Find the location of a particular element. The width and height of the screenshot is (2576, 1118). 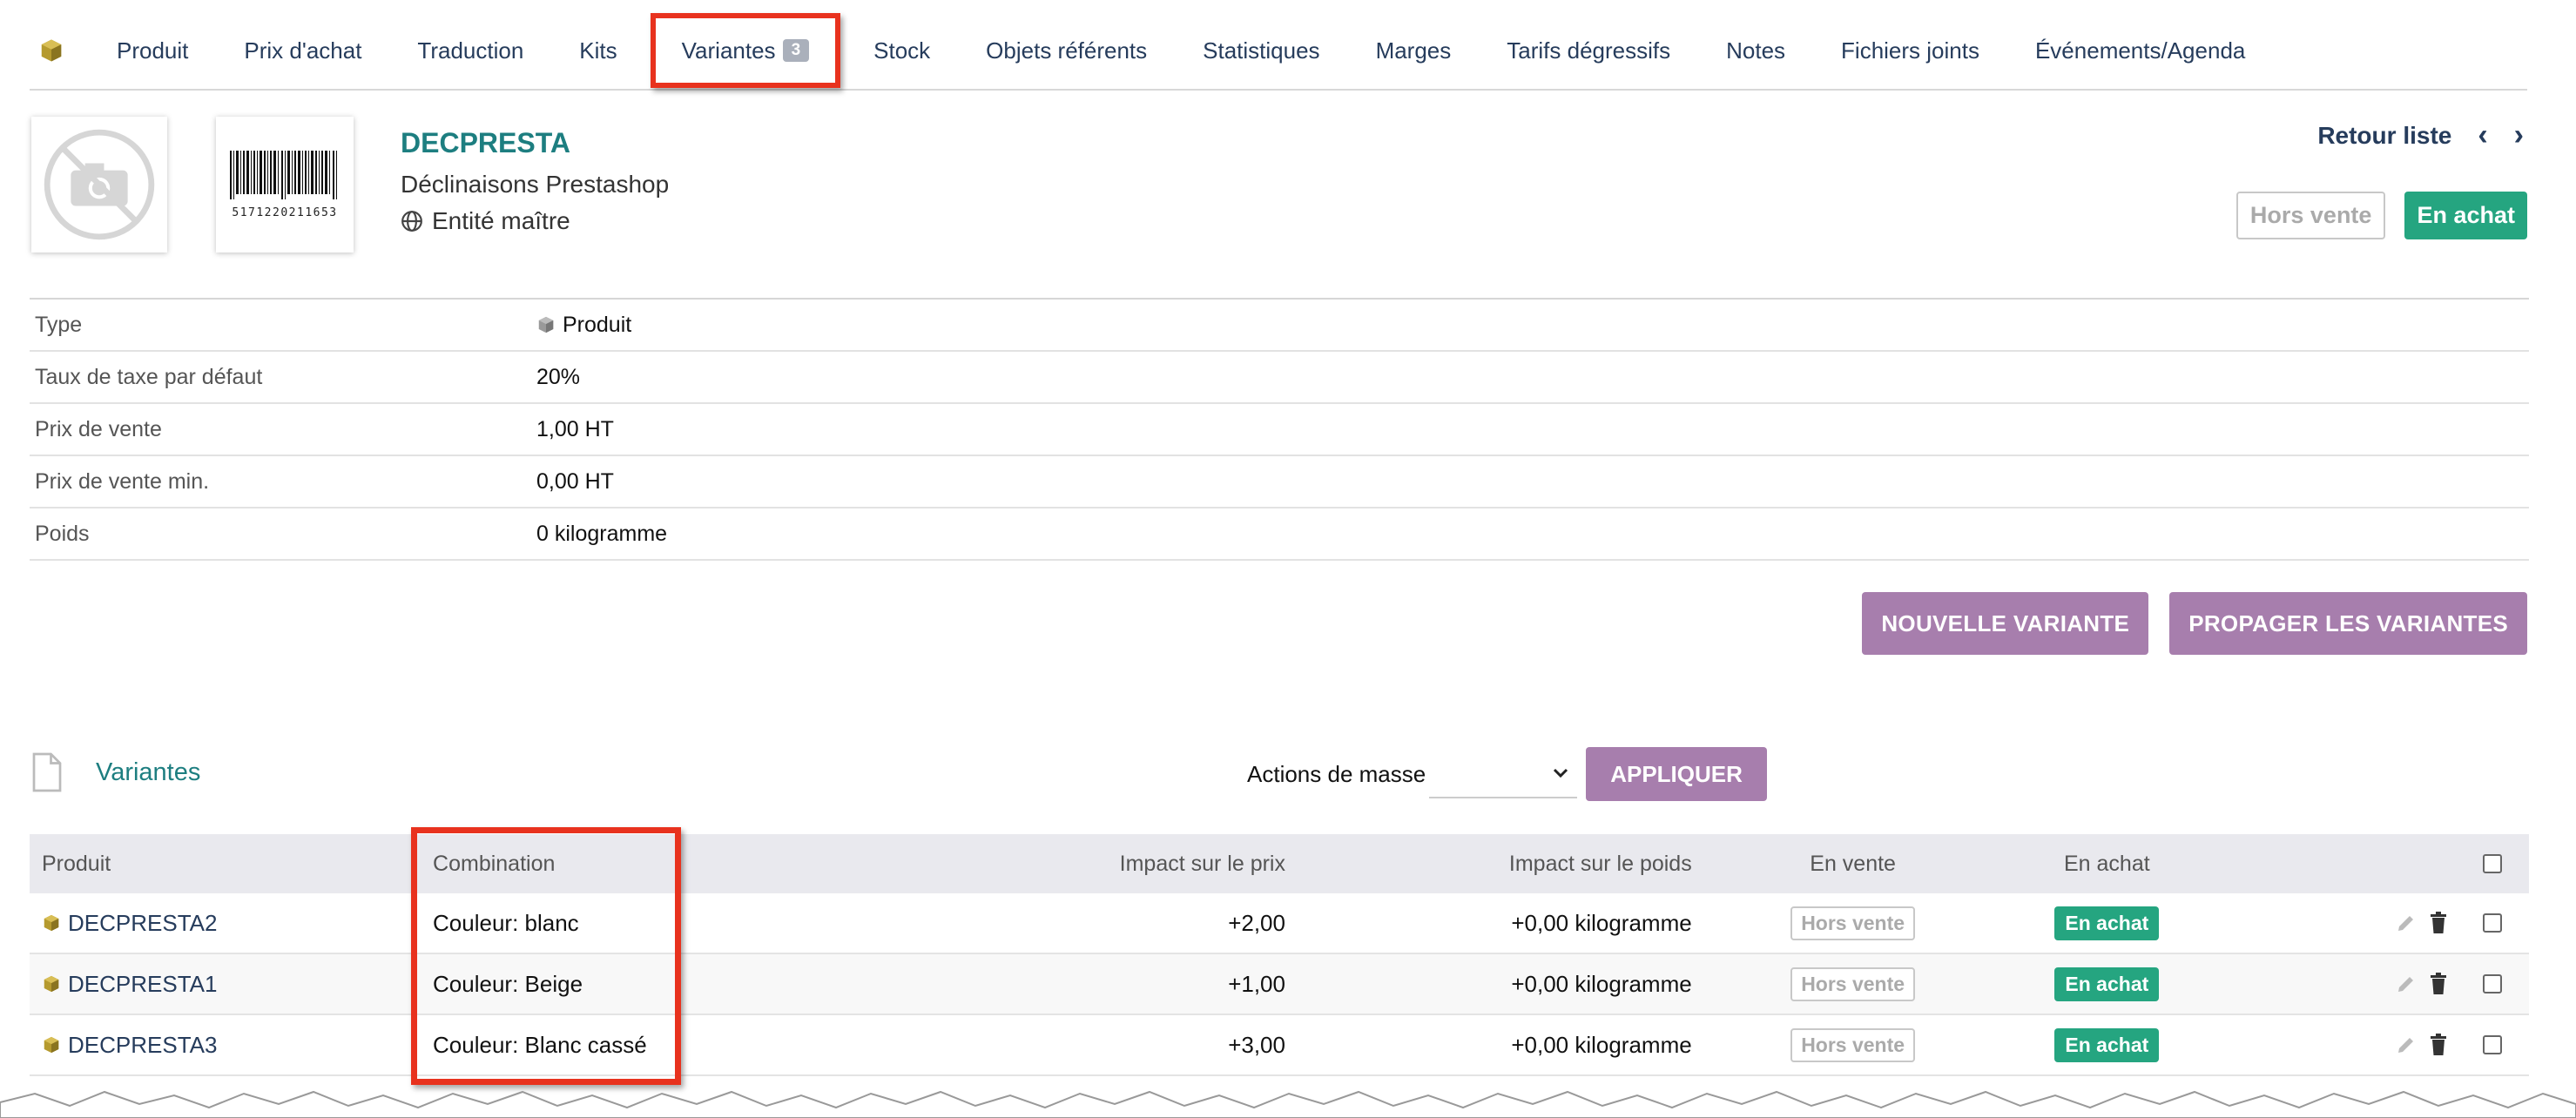

mass-actions-select is located at coordinates (1503, 774).